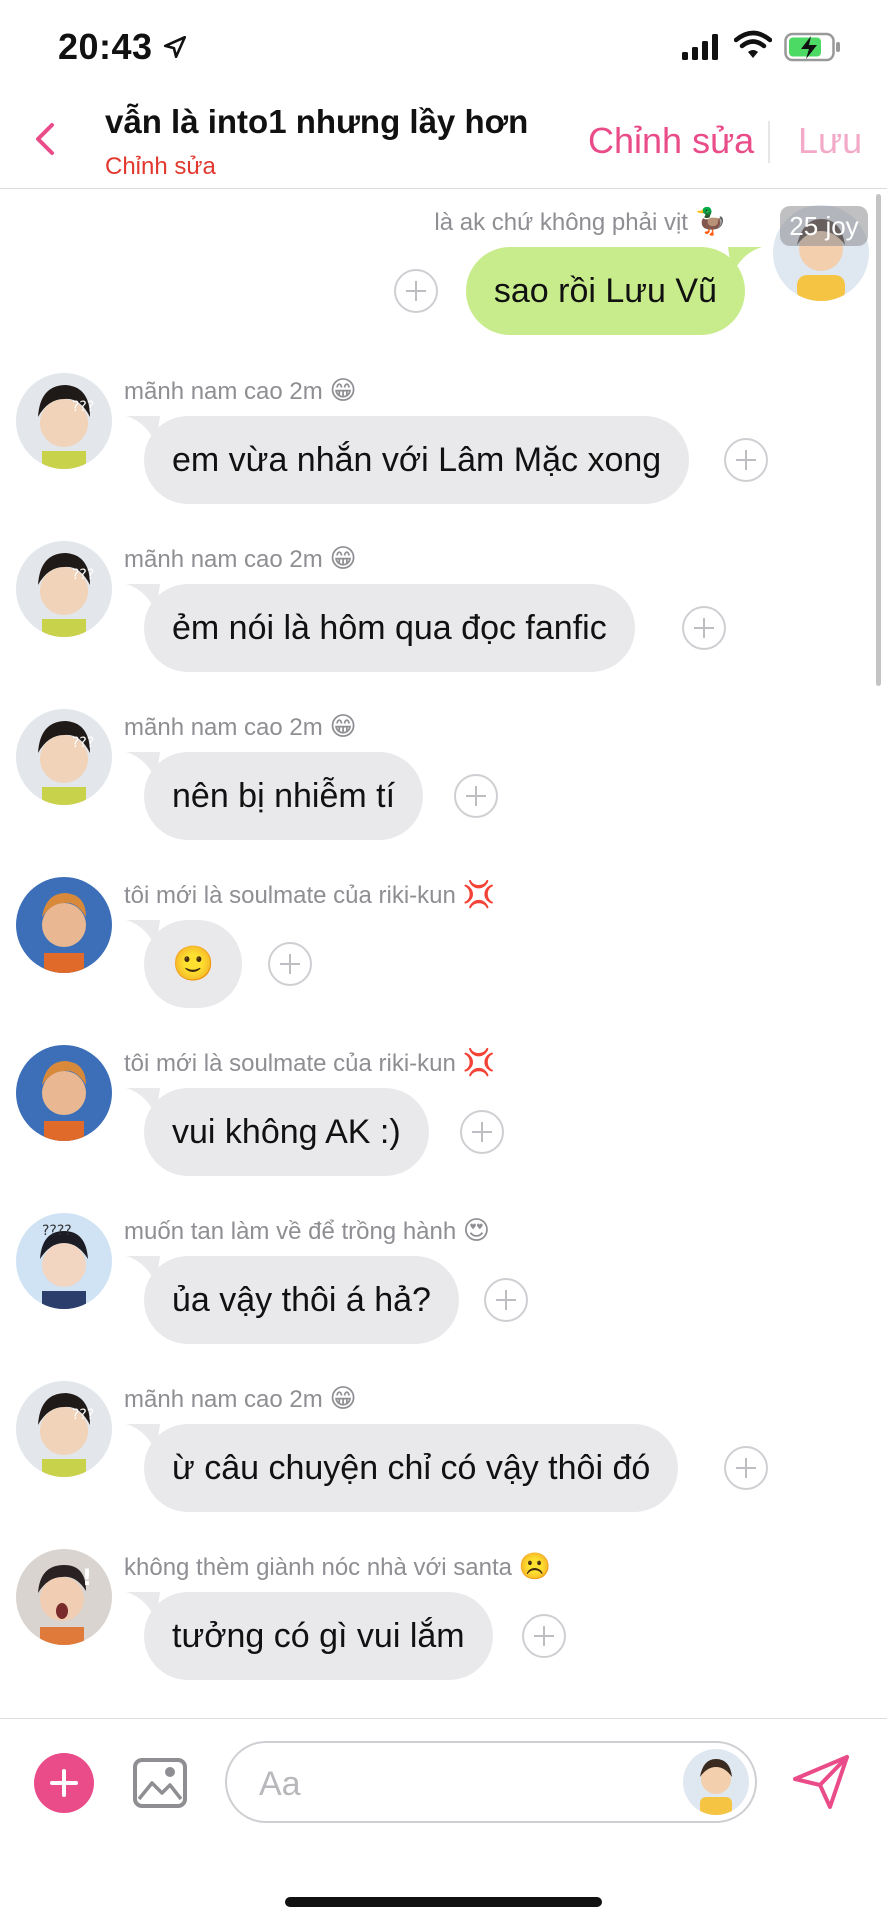 The image size is (887, 1921). What do you see at coordinates (417, 460) in the screenshot?
I see `message-bubble: em vừa nhắn với Lâm Mặc xong` at bounding box center [417, 460].